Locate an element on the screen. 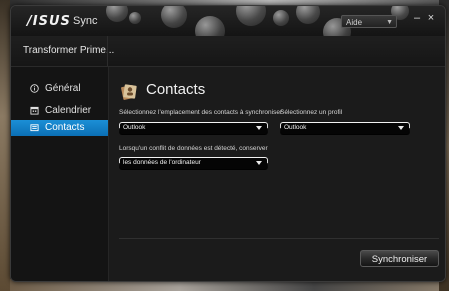 This screenshot has width=449, height=291. contacts-icon is located at coordinates (34, 128).